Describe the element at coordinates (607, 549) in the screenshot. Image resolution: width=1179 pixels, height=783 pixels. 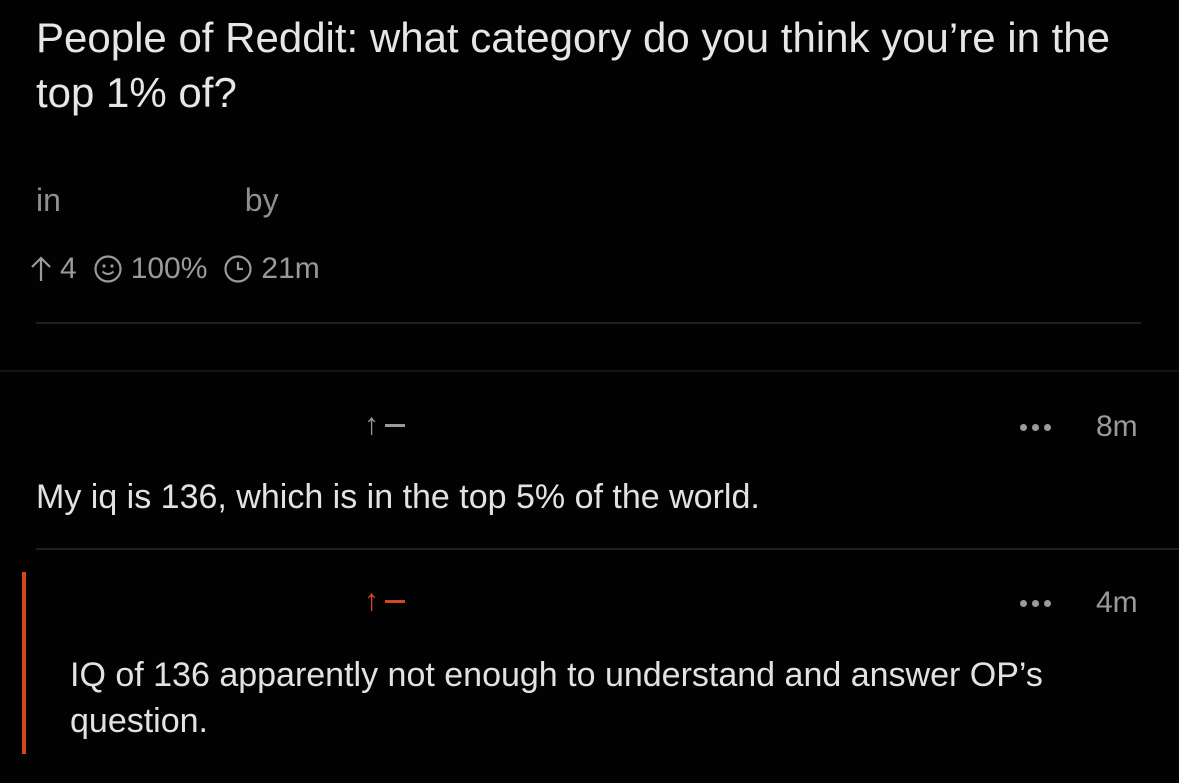
I see `comment-divider` at that location.